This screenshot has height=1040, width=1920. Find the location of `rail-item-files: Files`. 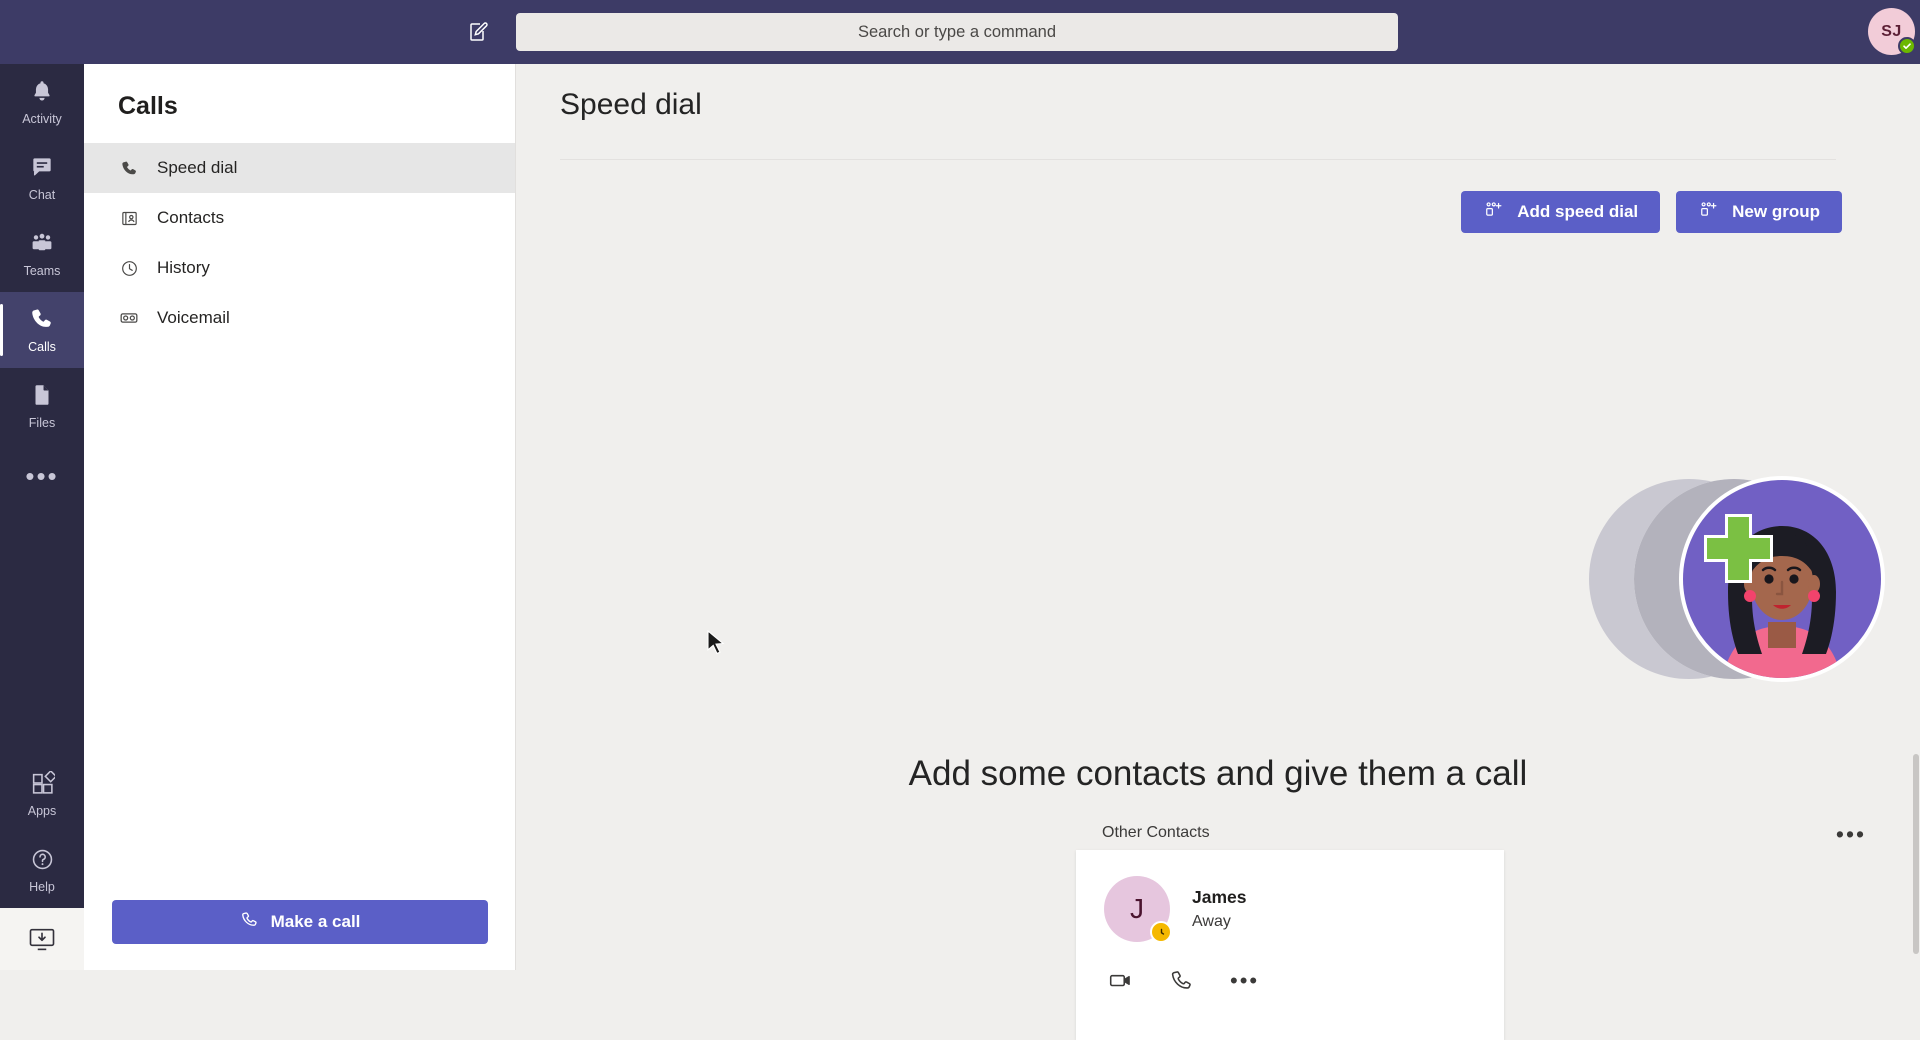

rail-item-files: Files is located at coordinates (42, 406).